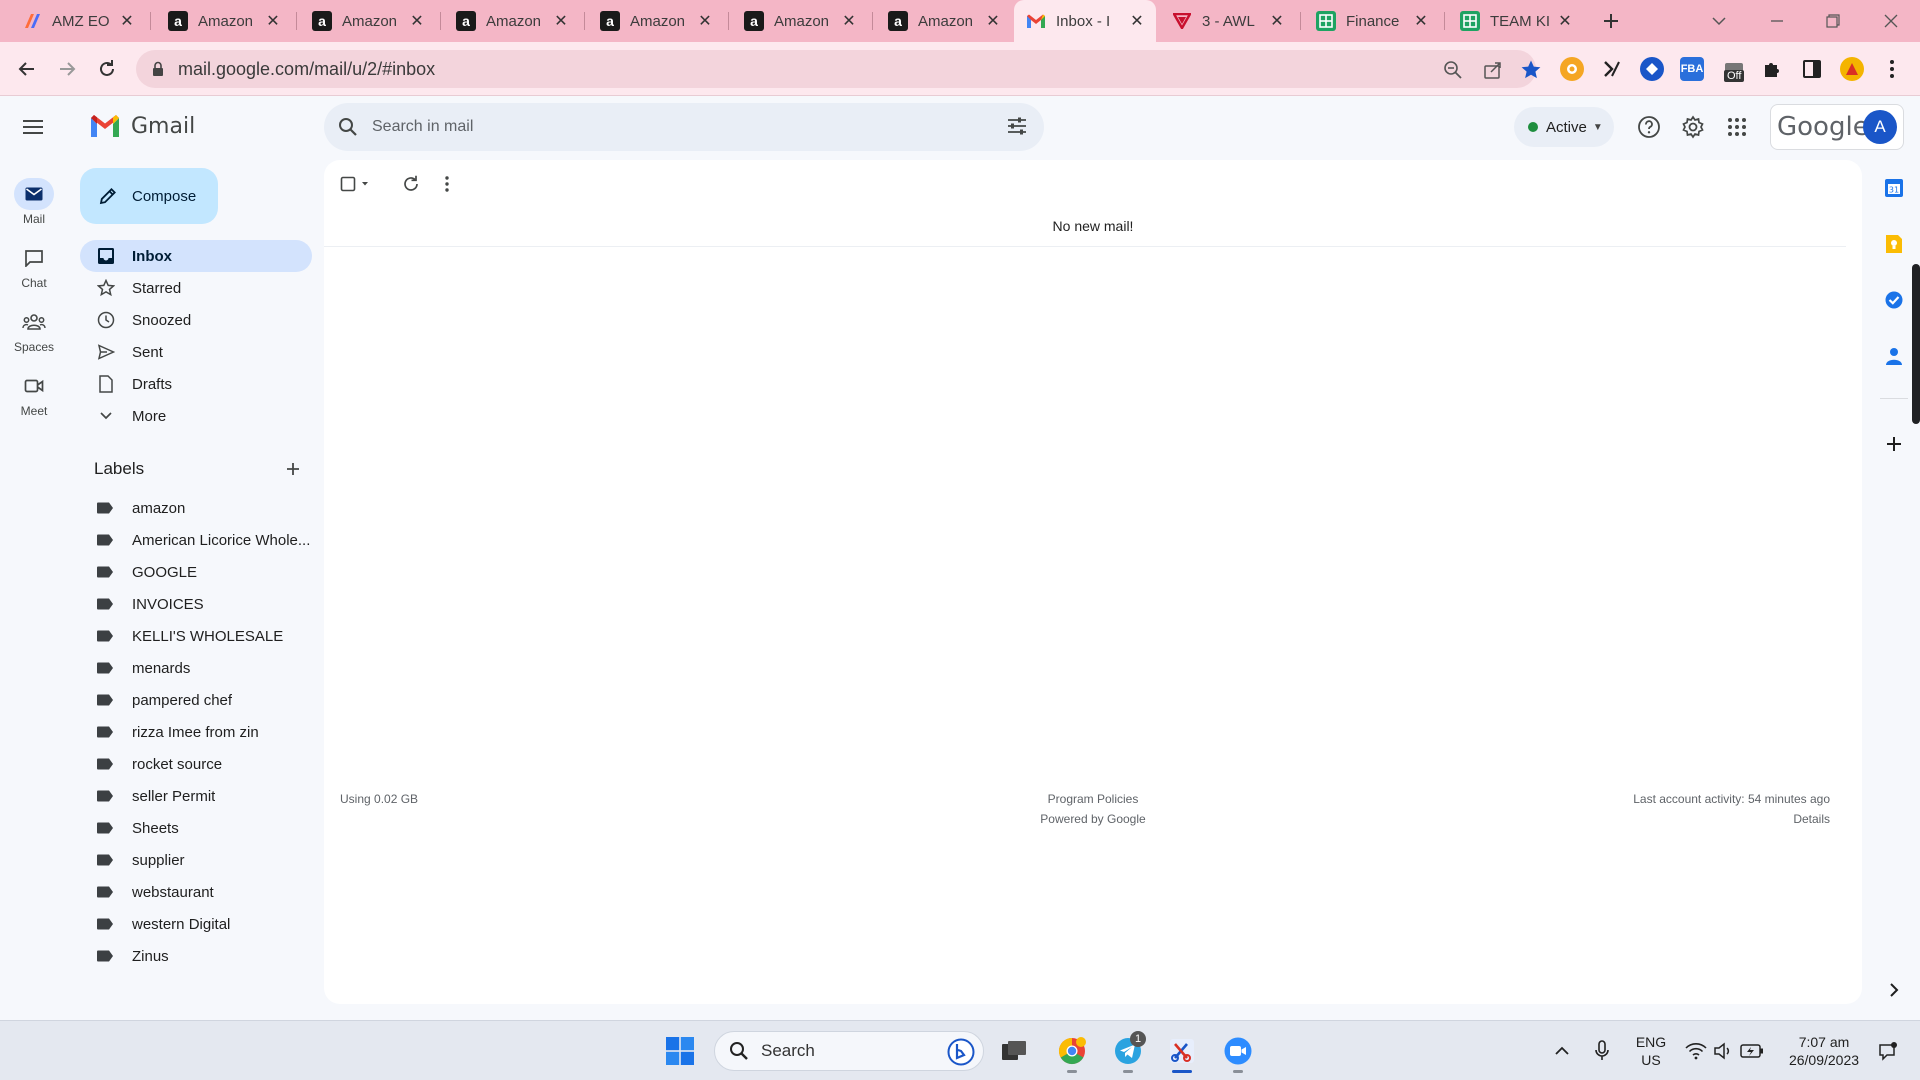 The image size is (1920, 1080). Describe the element at coordinates (1372, 21) in the screenshot. I see `browser-tab: Finance ✕` at that location.